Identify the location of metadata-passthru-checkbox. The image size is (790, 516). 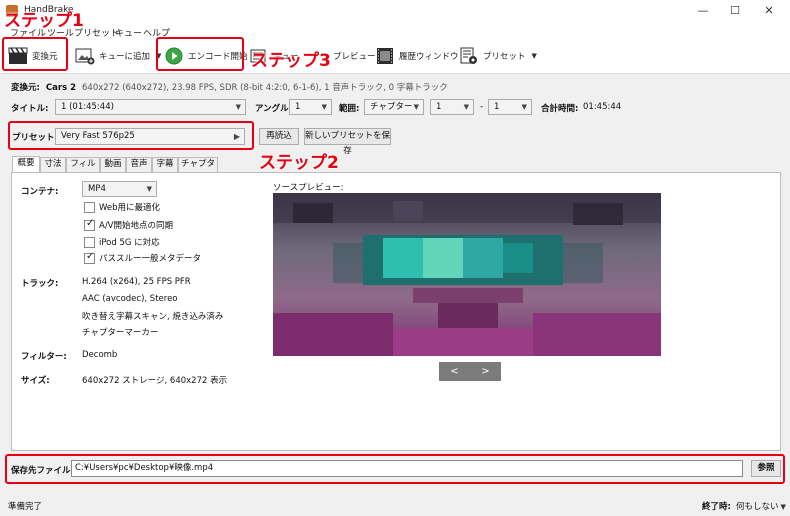
(89, 257).